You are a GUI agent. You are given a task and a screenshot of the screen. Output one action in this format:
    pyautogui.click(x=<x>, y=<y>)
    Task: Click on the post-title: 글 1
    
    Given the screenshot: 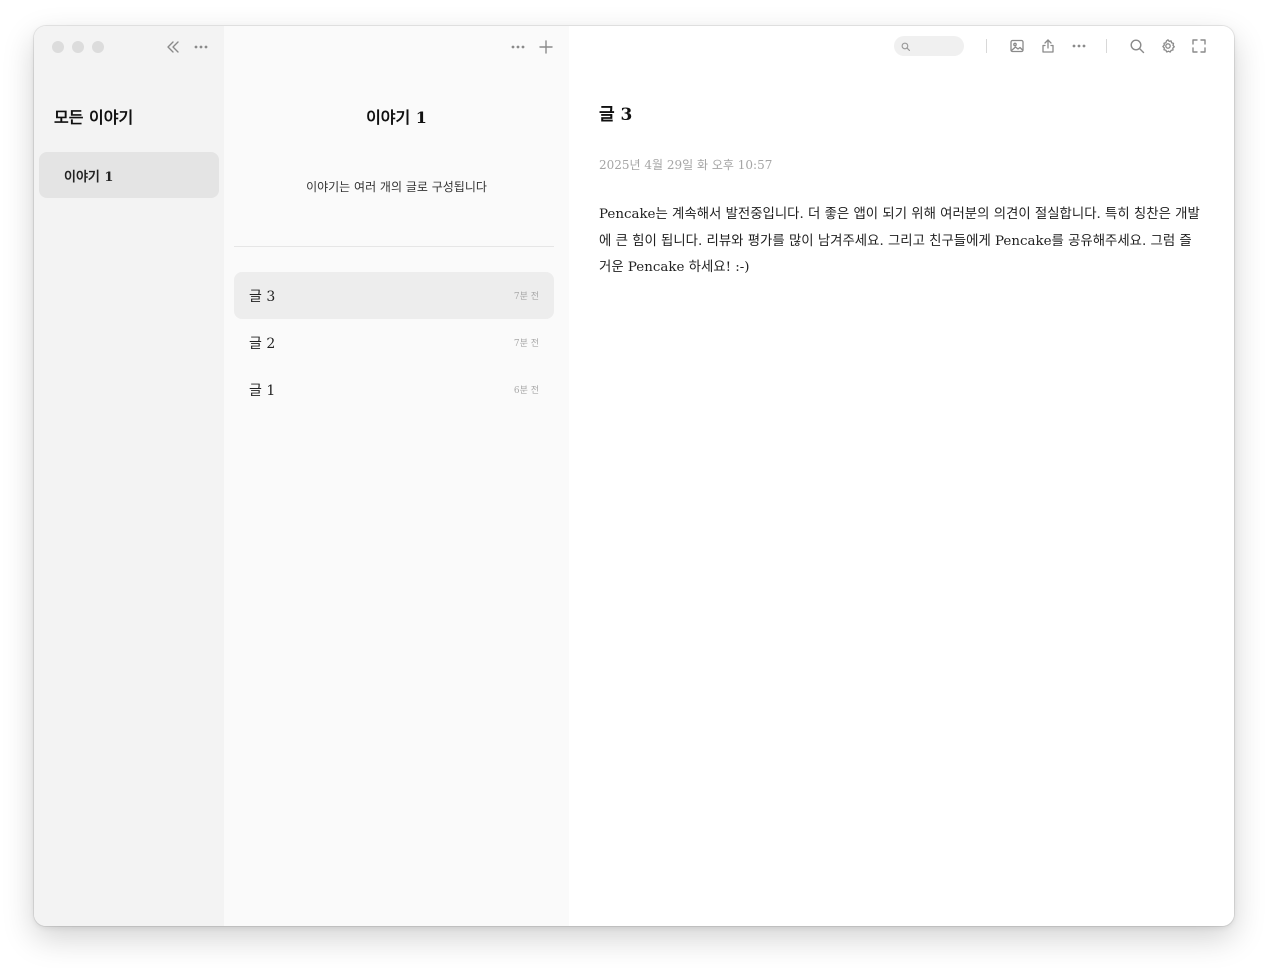 What is the action you would take?
    pyautogui.click(x=262, y=390)
    